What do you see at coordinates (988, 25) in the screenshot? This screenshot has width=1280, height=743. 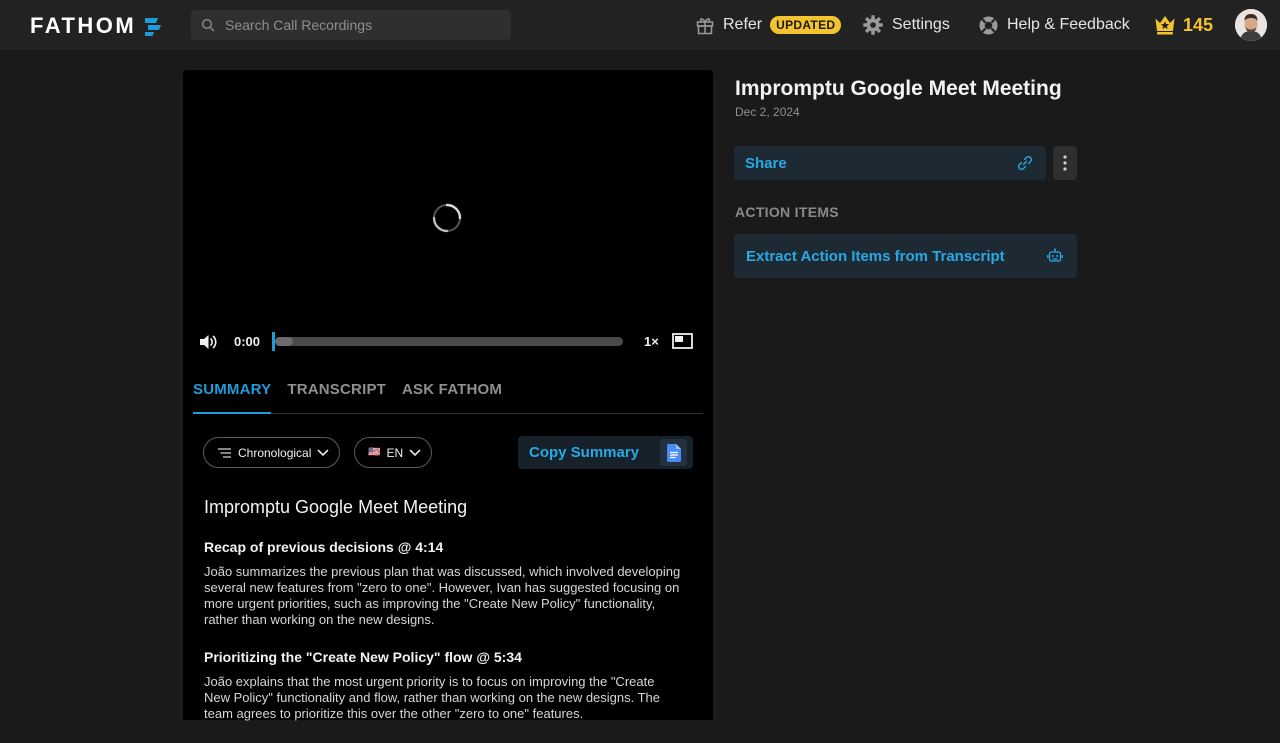 I see `lifebuoy-icon` at bounding box center [988, 25].